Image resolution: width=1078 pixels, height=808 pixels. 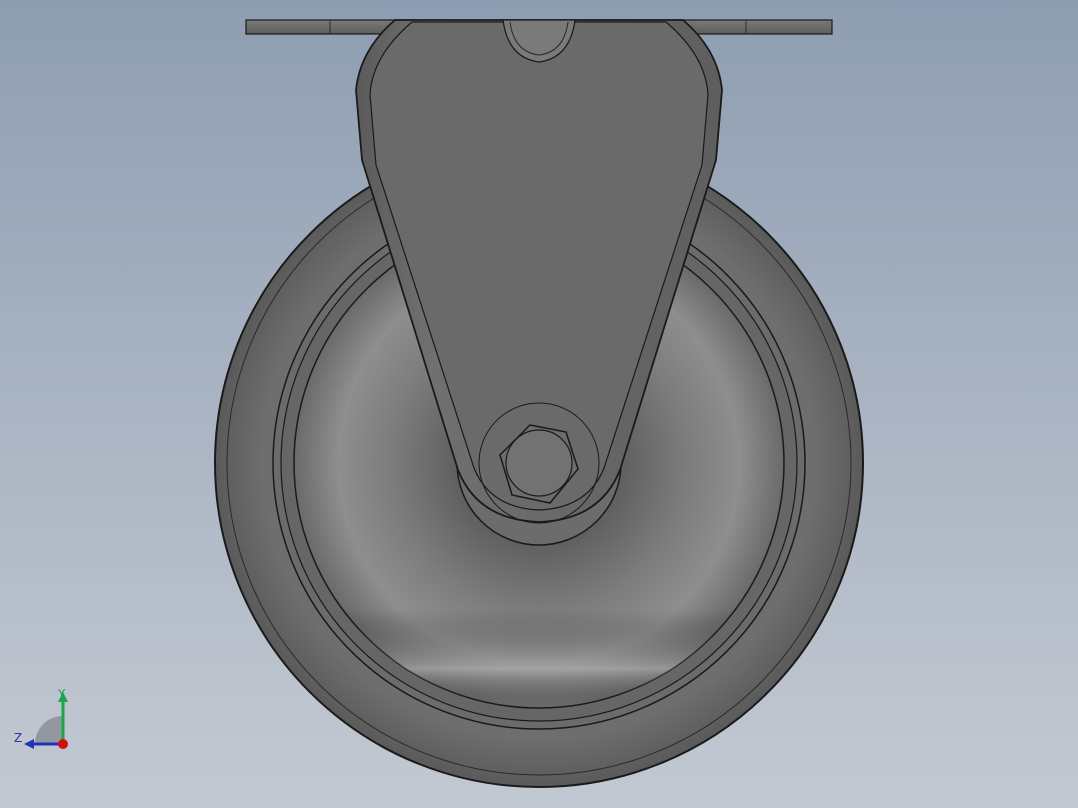 I want to click on y-axis-label: Y, so click(x=62, y=694).